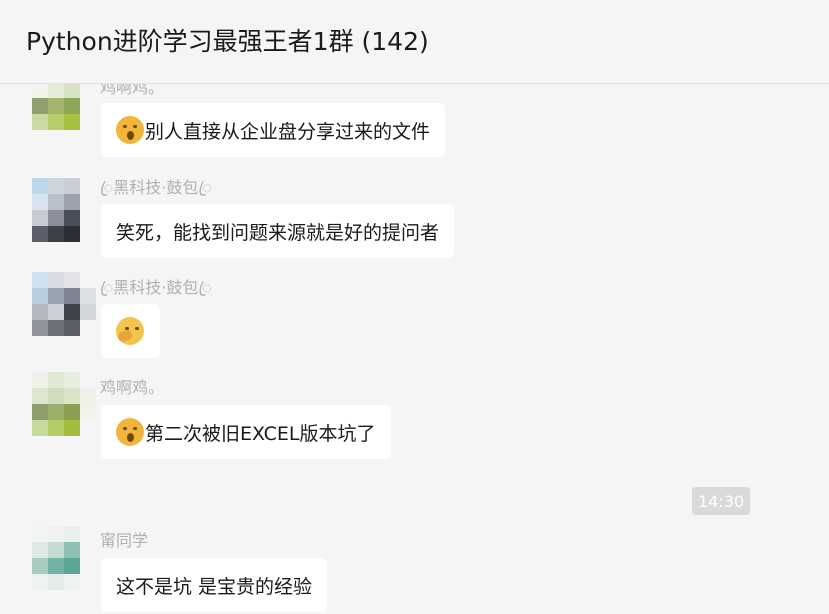  I want to click on message-bubble: 笑死，能找到问题来源就是好的提问者, so click(278, 231).